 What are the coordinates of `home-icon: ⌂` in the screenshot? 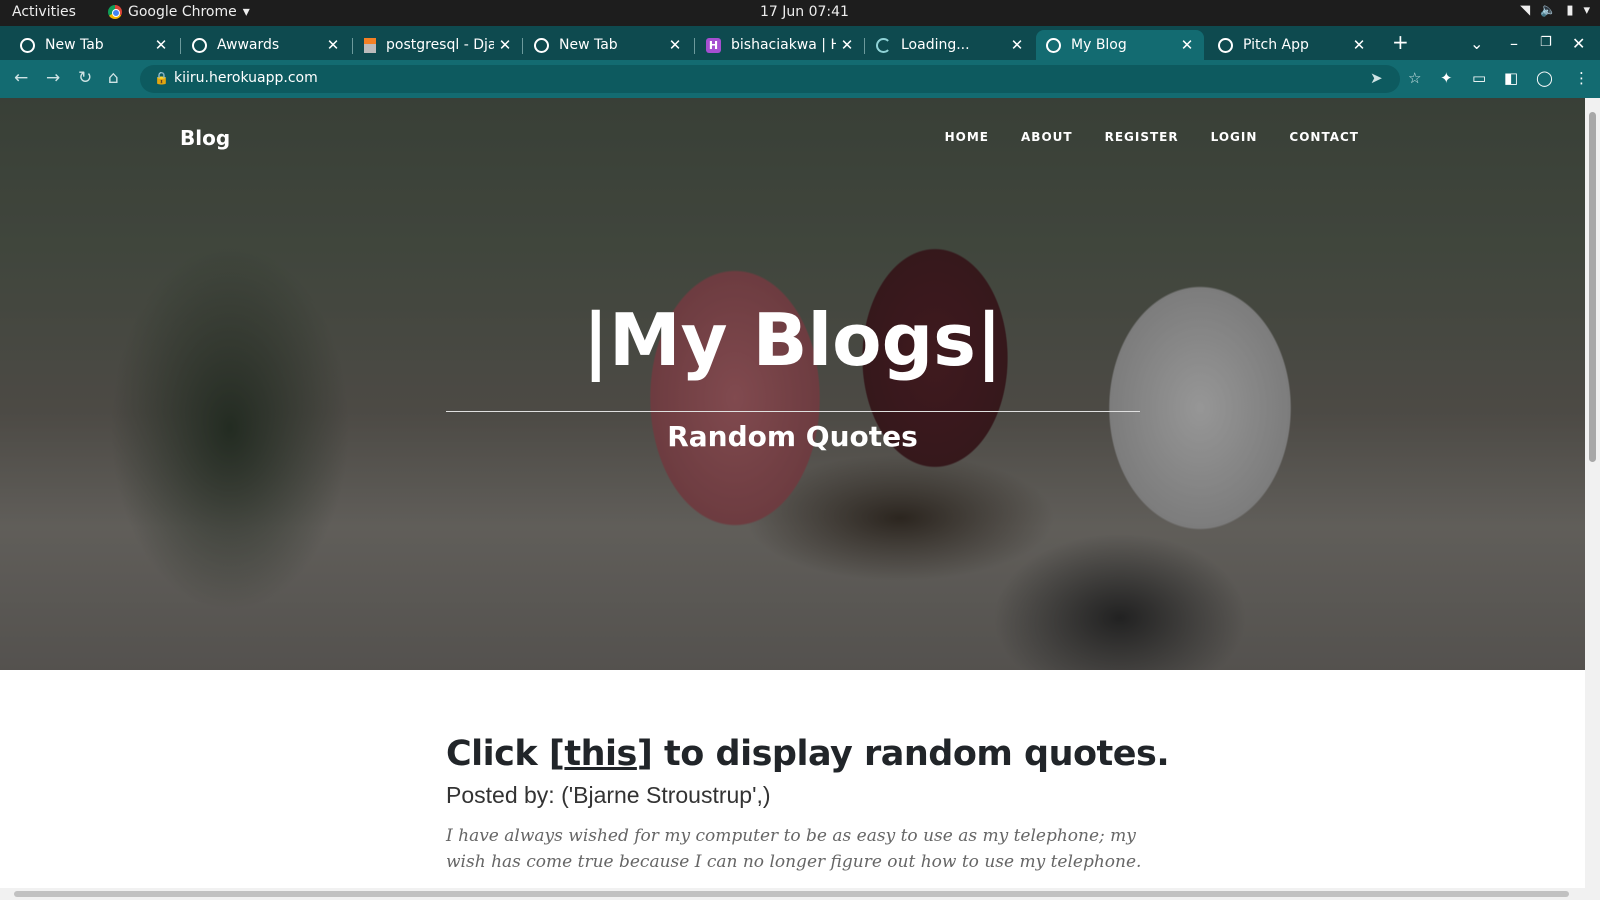 It's located at (113, 78).